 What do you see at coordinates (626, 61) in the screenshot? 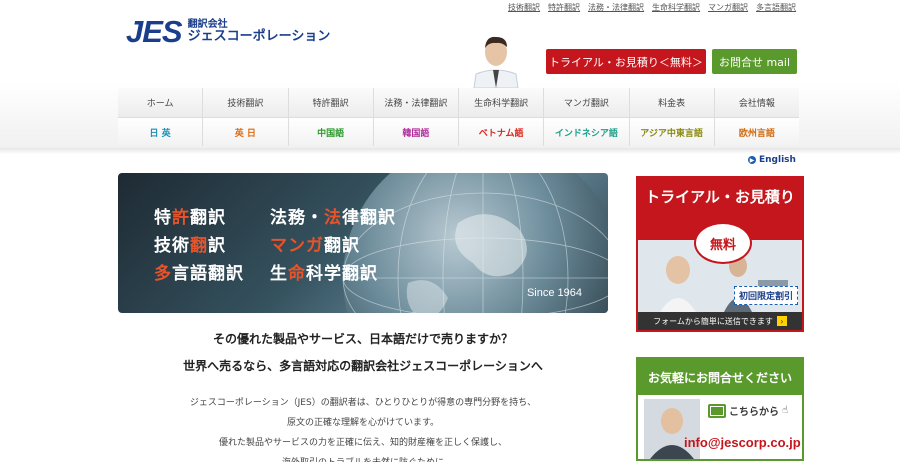
I see `trial-estimate-button: トライアル・お見積り＜無料＞` at bounding box center [626, 61].